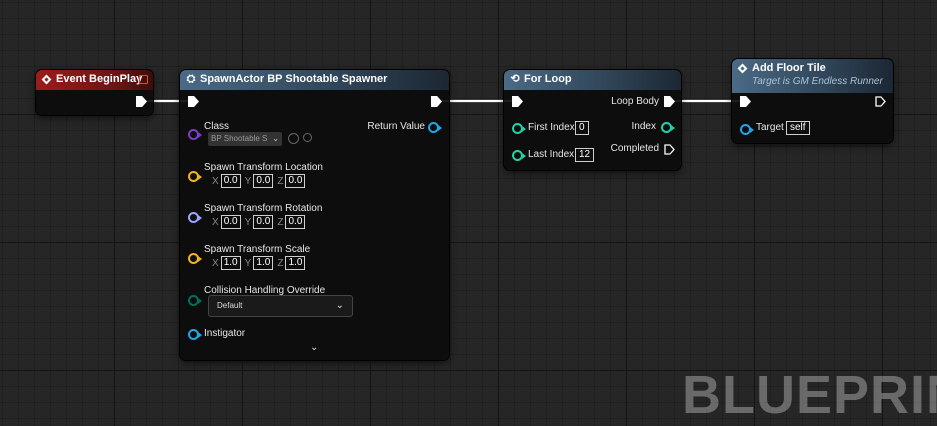 Image resolution: width=937 pixels, height=426 pixels. Describe the element at coordinates (99, 79) in the screenshot. I see `event-begin-play-title: Event BeginPlay` at that location.